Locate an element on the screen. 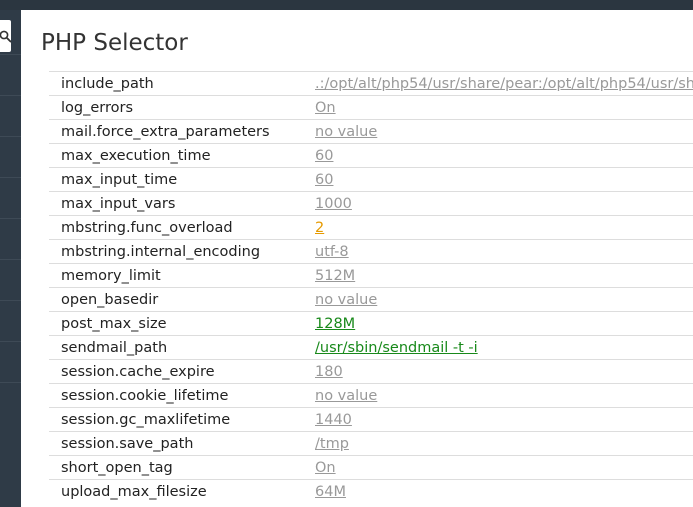 The image size is (693, 507). option-name: sendmail_path is located at coordinates (114, 347).